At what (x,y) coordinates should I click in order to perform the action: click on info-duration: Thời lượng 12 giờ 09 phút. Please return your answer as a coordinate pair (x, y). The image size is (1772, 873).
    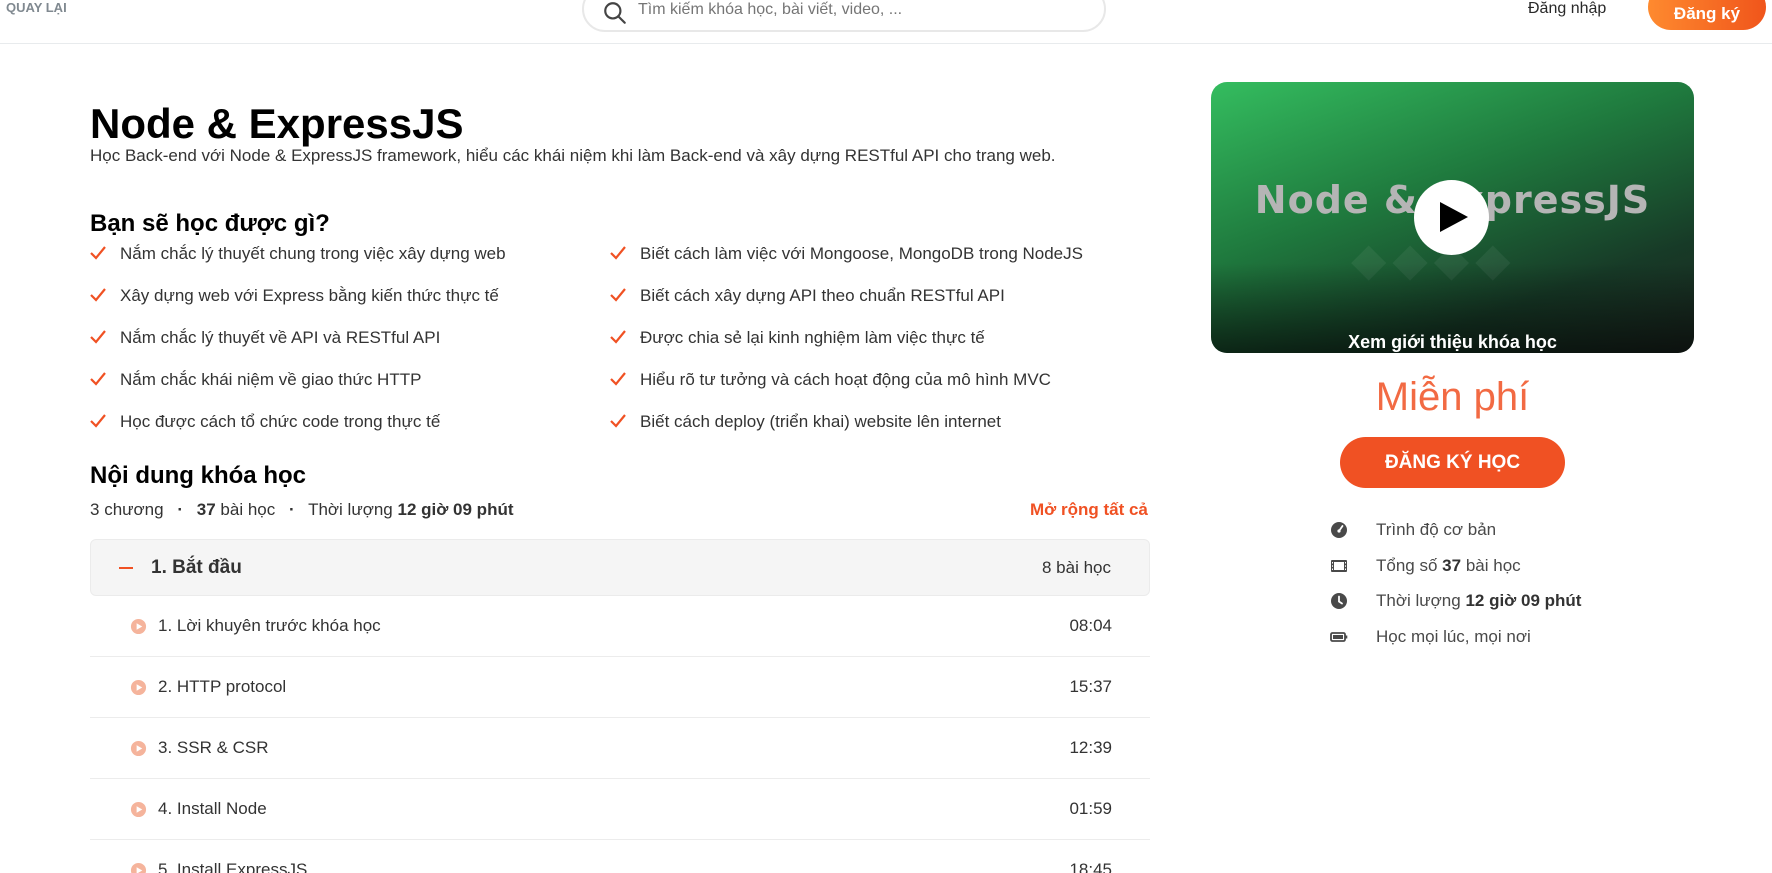
    Looking at the image, I should click on (1510, 603).